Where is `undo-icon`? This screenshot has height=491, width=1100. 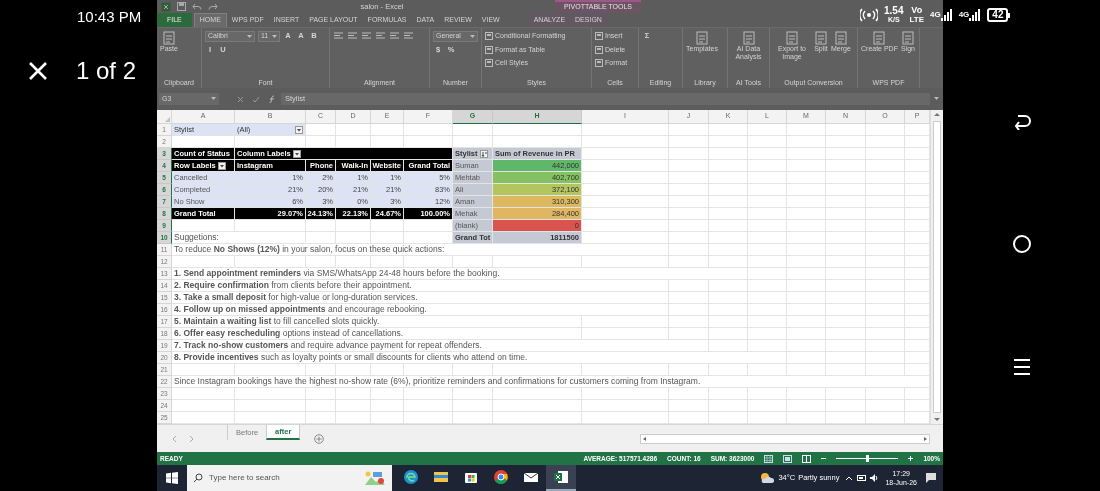 undo-icon is located at coordinates (197, 6).